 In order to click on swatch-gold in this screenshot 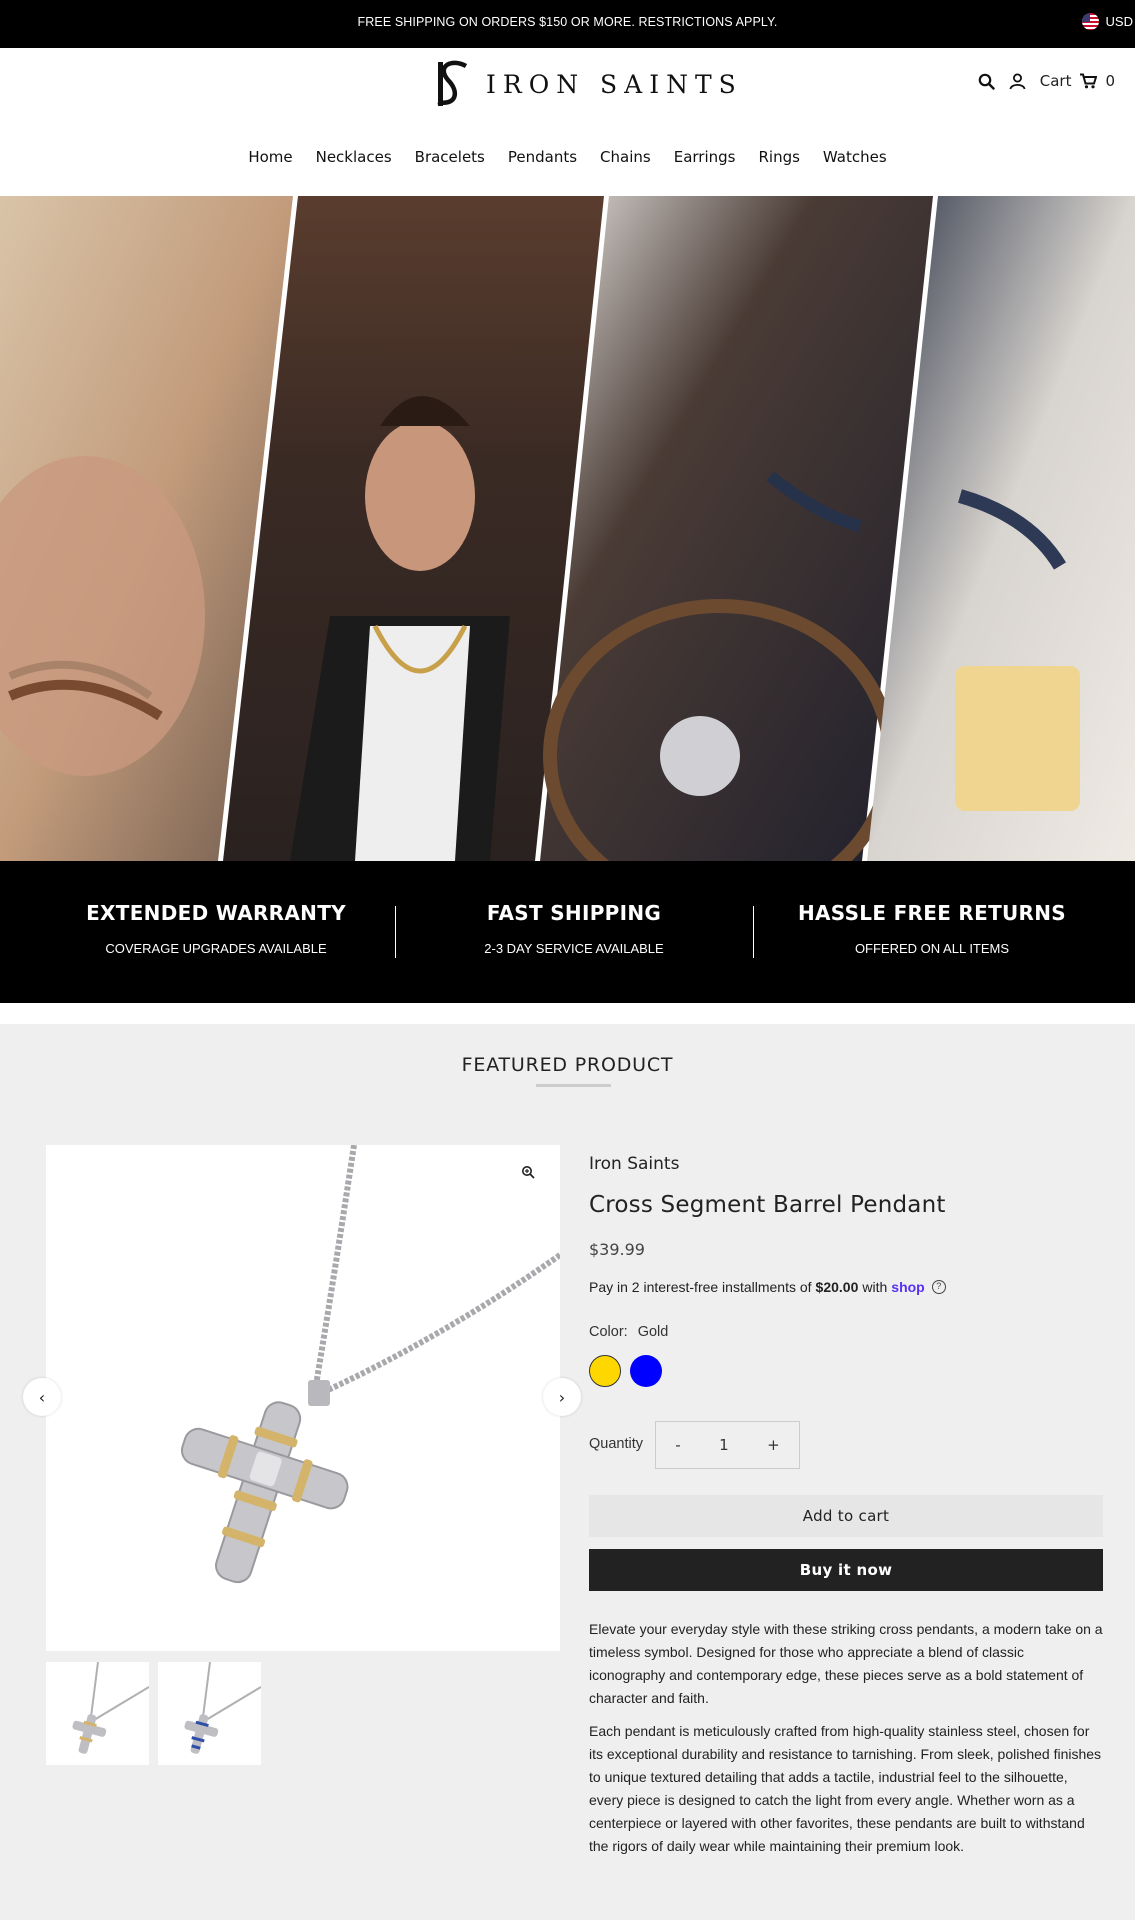, I will do `click(605, 1371)`.